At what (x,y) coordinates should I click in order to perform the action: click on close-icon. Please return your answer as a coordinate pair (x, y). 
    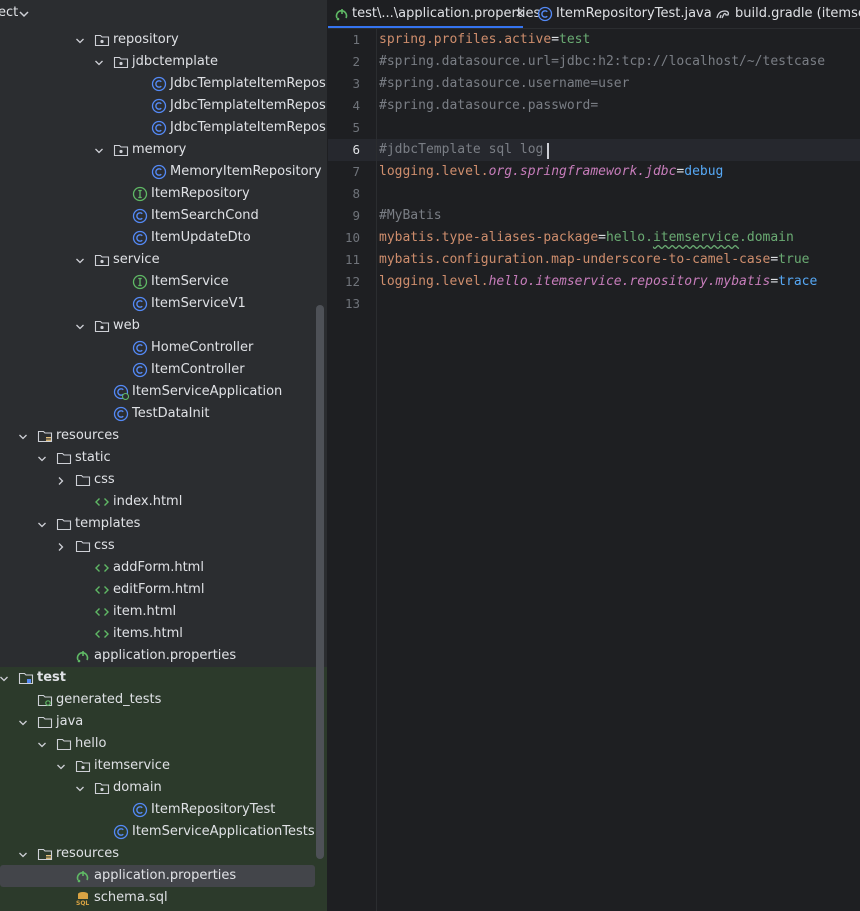
    Looking at the image, I should click on (521, 13).